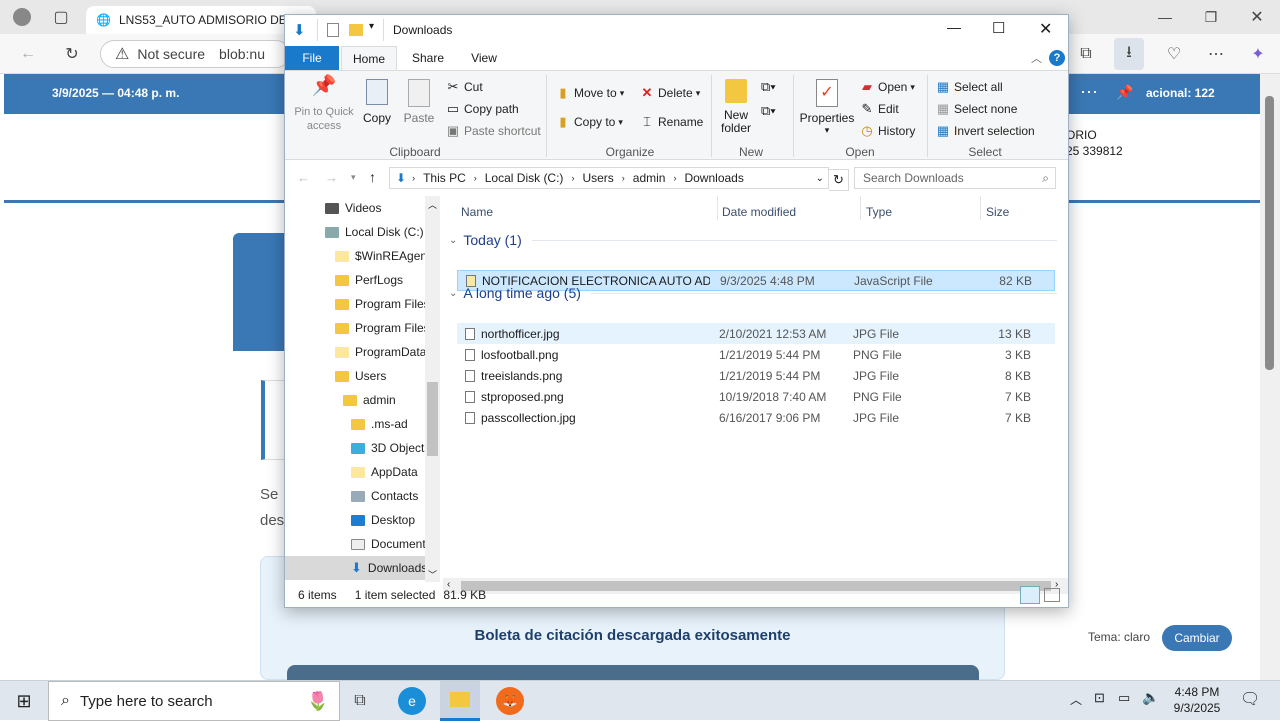 The width and height of the screenshot is (1280, 721). What do you see at coordinates (1124, 698) in the screenshot?
I see `network-icon: ▭` at bounding box center [1124, 698].